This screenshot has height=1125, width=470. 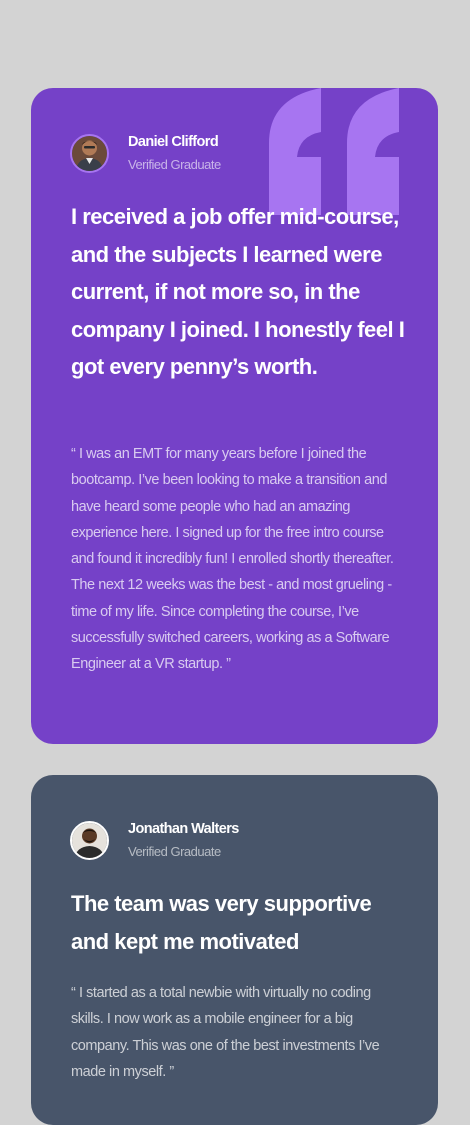 What do you see at coordinates (183, 829) in the screenshot?
I see `author-name: Jonathan Walters` at bounding box center [183, 829].